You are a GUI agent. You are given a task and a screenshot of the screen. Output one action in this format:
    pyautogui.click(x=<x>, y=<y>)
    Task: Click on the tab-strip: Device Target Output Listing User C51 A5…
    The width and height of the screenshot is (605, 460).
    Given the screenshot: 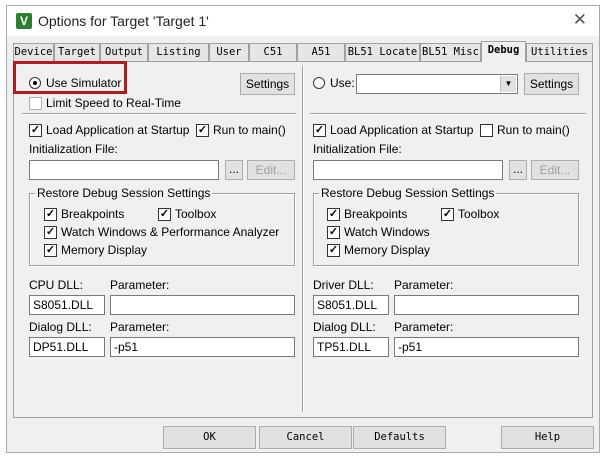 What is the action you would take?
    pyautogui.click(x=303, y=51)
    